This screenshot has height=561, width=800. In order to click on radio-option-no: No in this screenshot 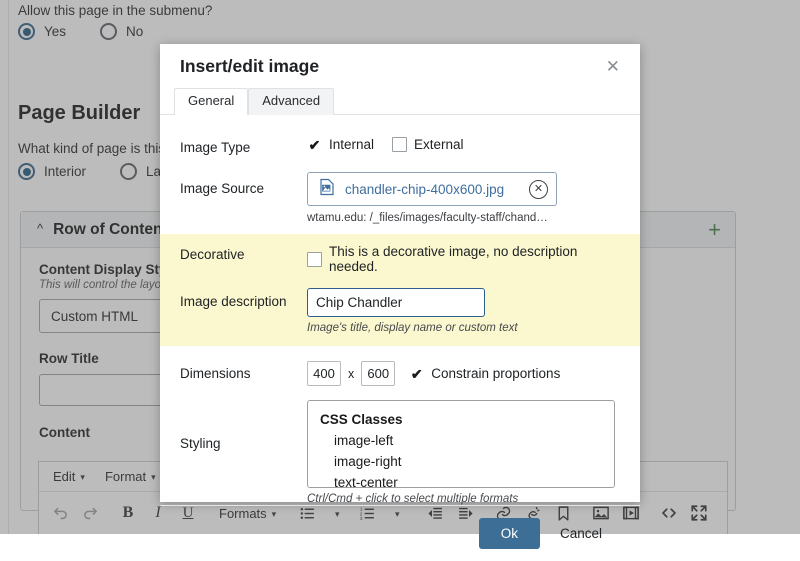, I will do `click(121, 31)`.